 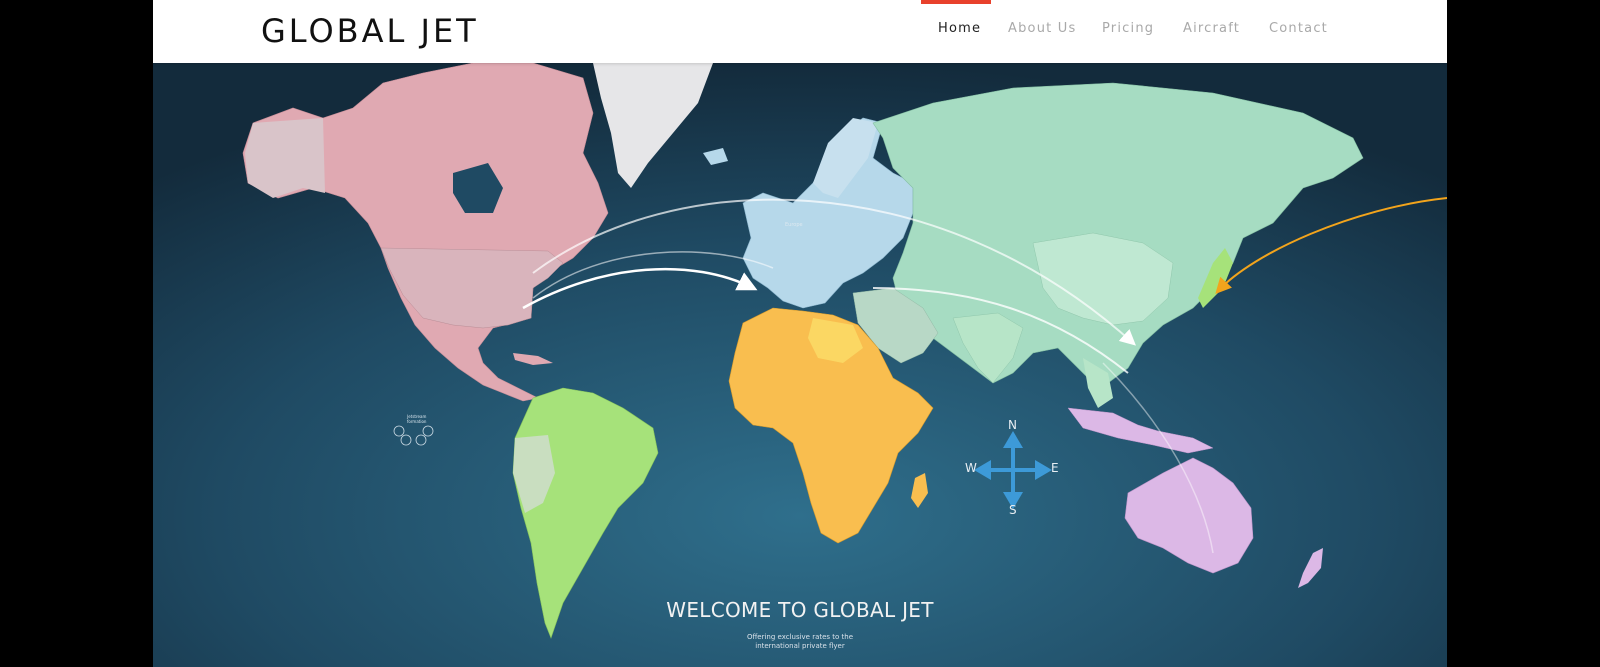 I want to click on active-nav-indicator, so click(x=956, y=2).